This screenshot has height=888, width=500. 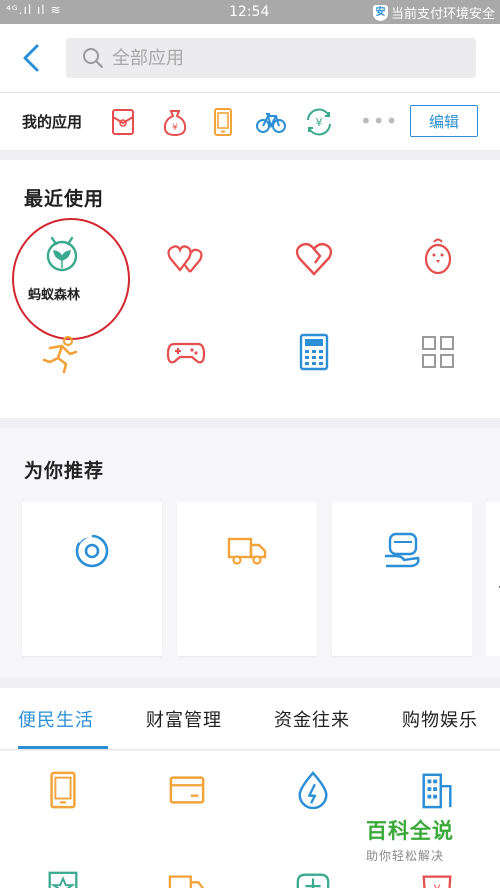 What do you see at coordinates (93, 58) in the screenshot?
I see `search-icon` at bounding box center [93, 58].